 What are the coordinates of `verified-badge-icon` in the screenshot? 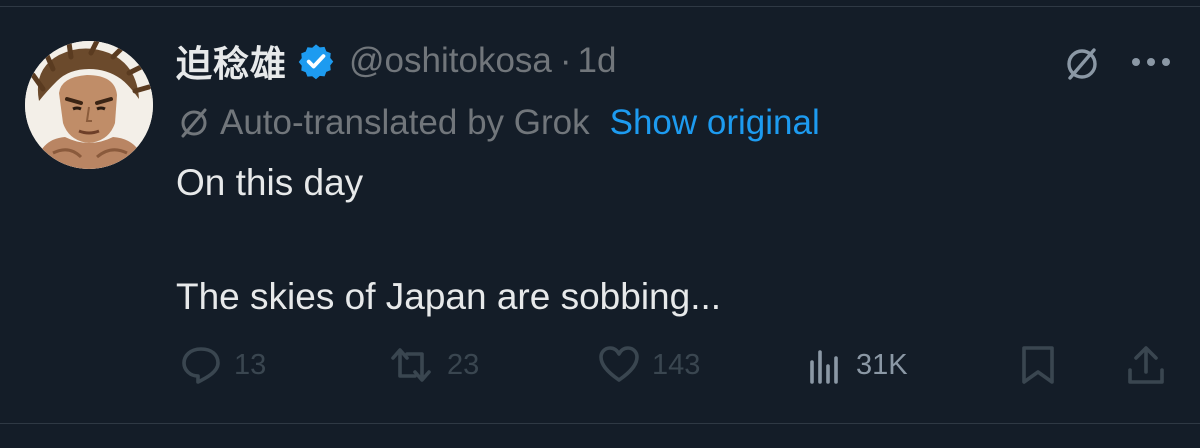 It's located at (316, 61).